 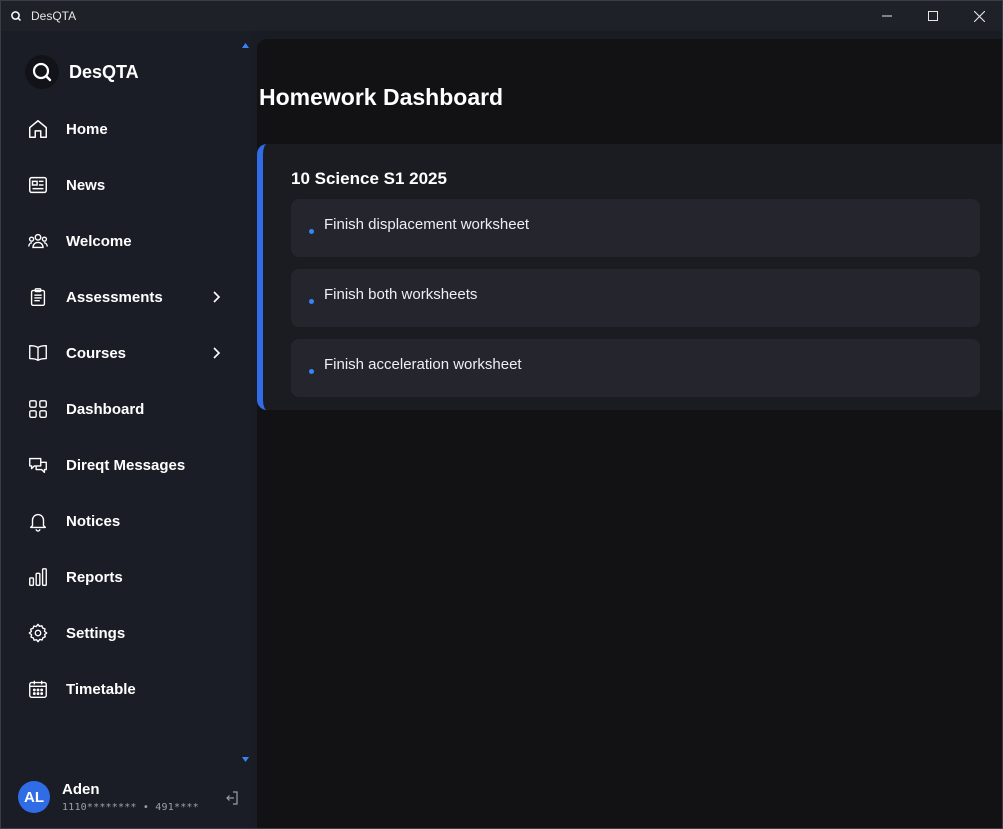 I want to click on brand-logo-icon, so click(x=42, y=72).